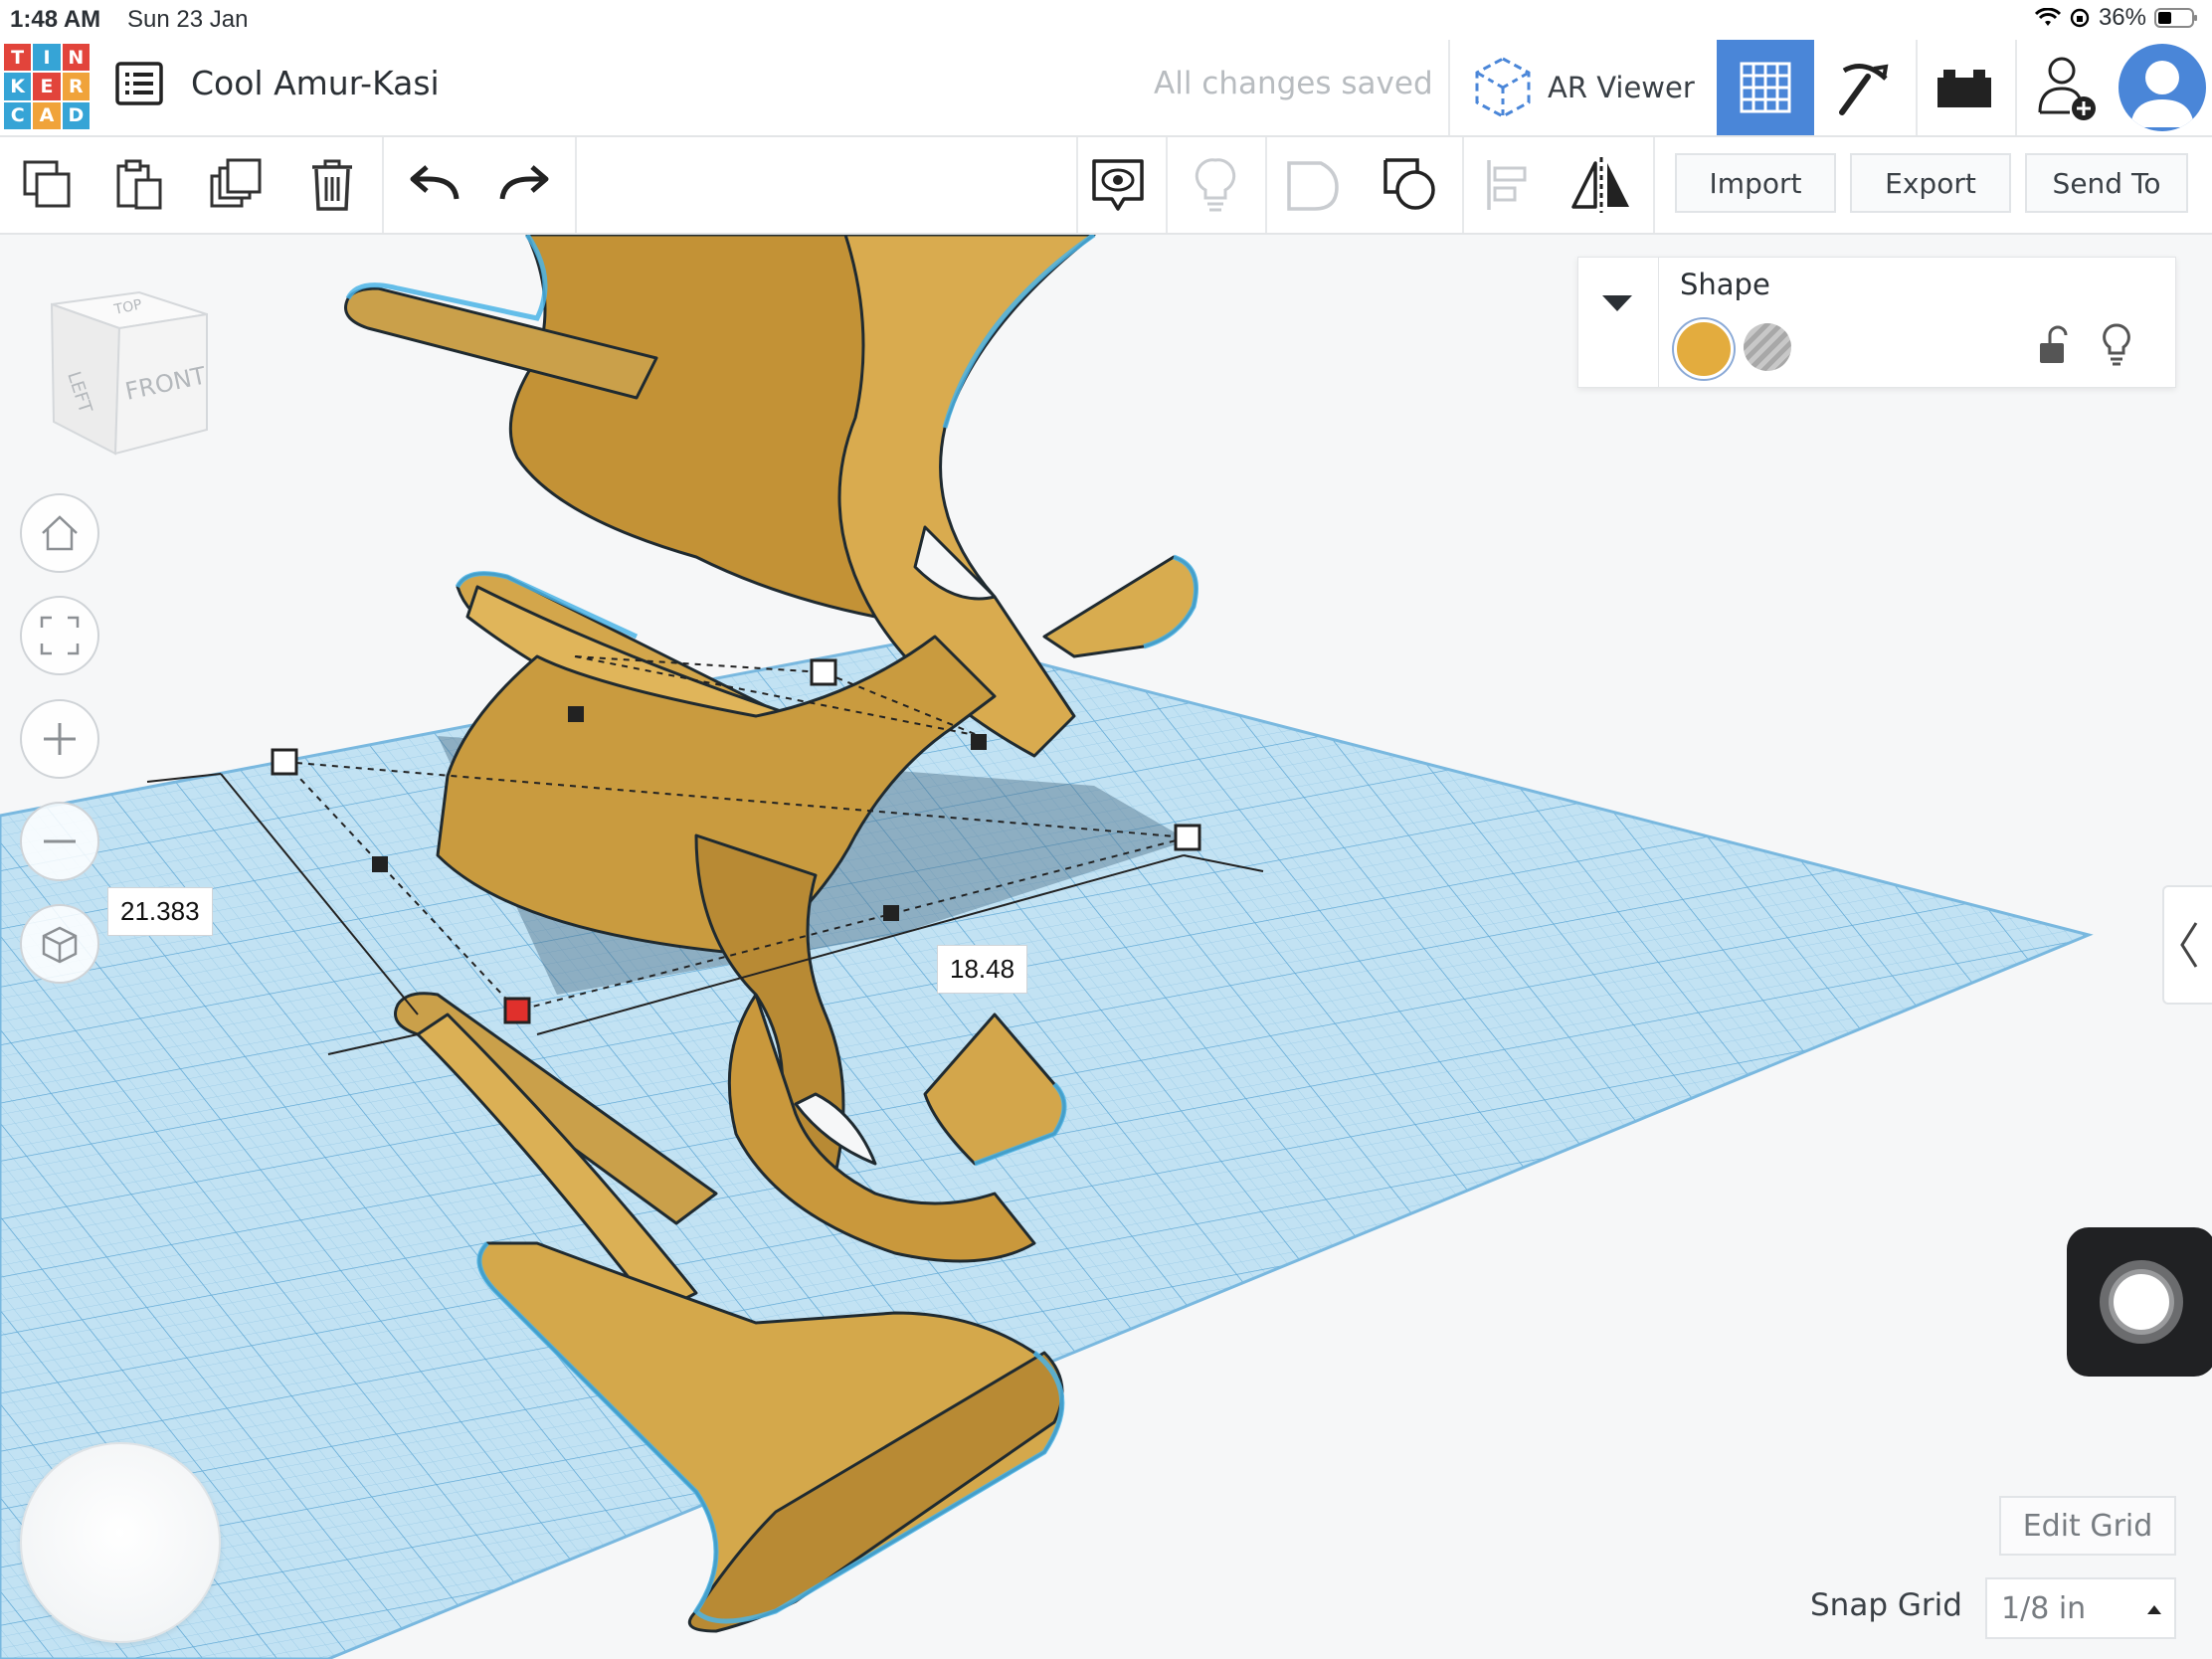 This screenshot has width=2212, height=1659. I want to click on blocks-button, so click(1865, 87).